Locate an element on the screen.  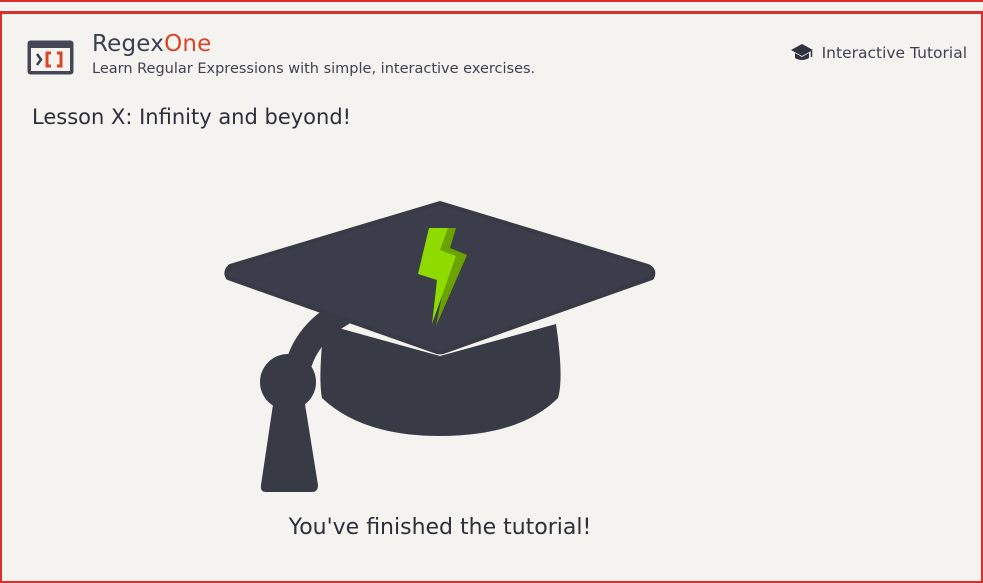
brand-name-primary: Regex is located at coordinates (128, 44).